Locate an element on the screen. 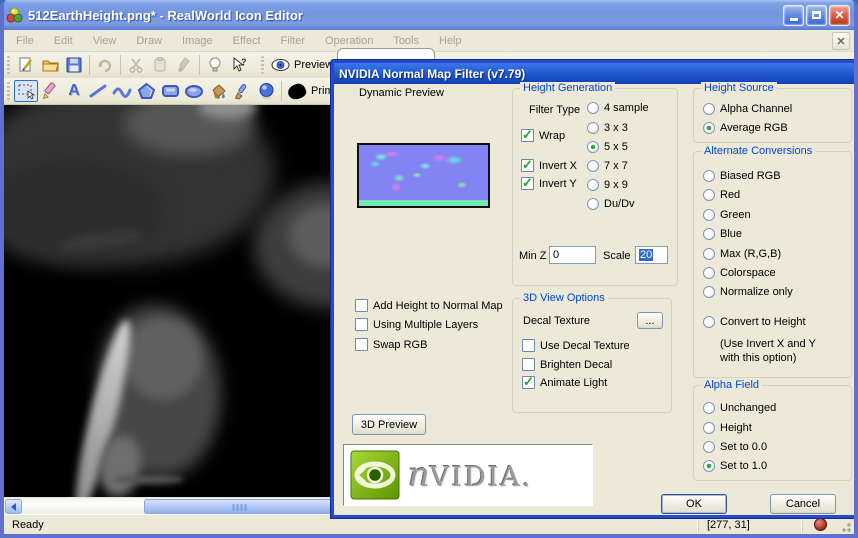 The width and height of the screenshot is (858, 538). menu-image: Image is located at coordinates (197, 41).